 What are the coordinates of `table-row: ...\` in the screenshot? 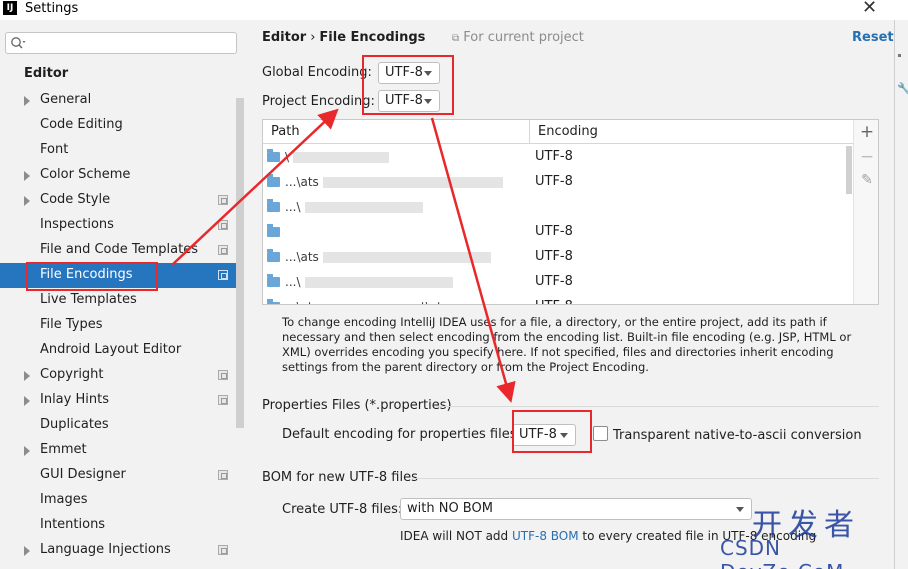 It's located at (558, 207).